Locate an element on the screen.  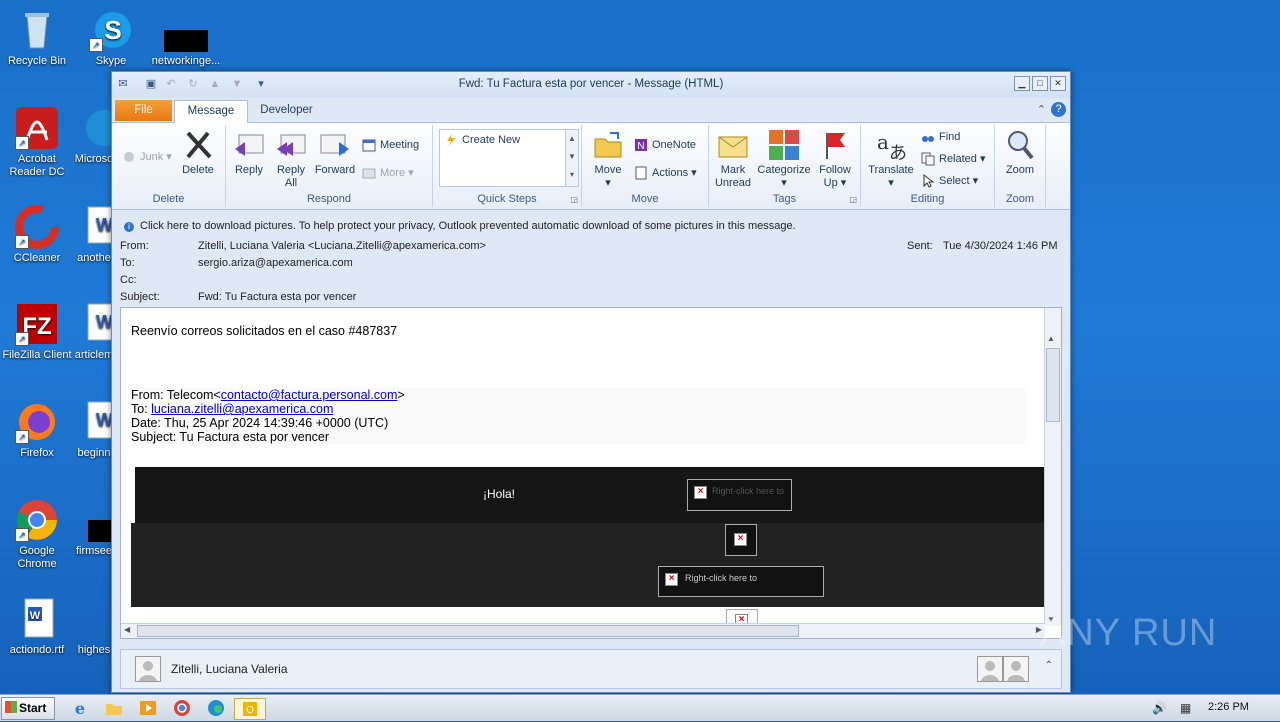
watermark: ANY RUN is located at coordinates (1129, 633).